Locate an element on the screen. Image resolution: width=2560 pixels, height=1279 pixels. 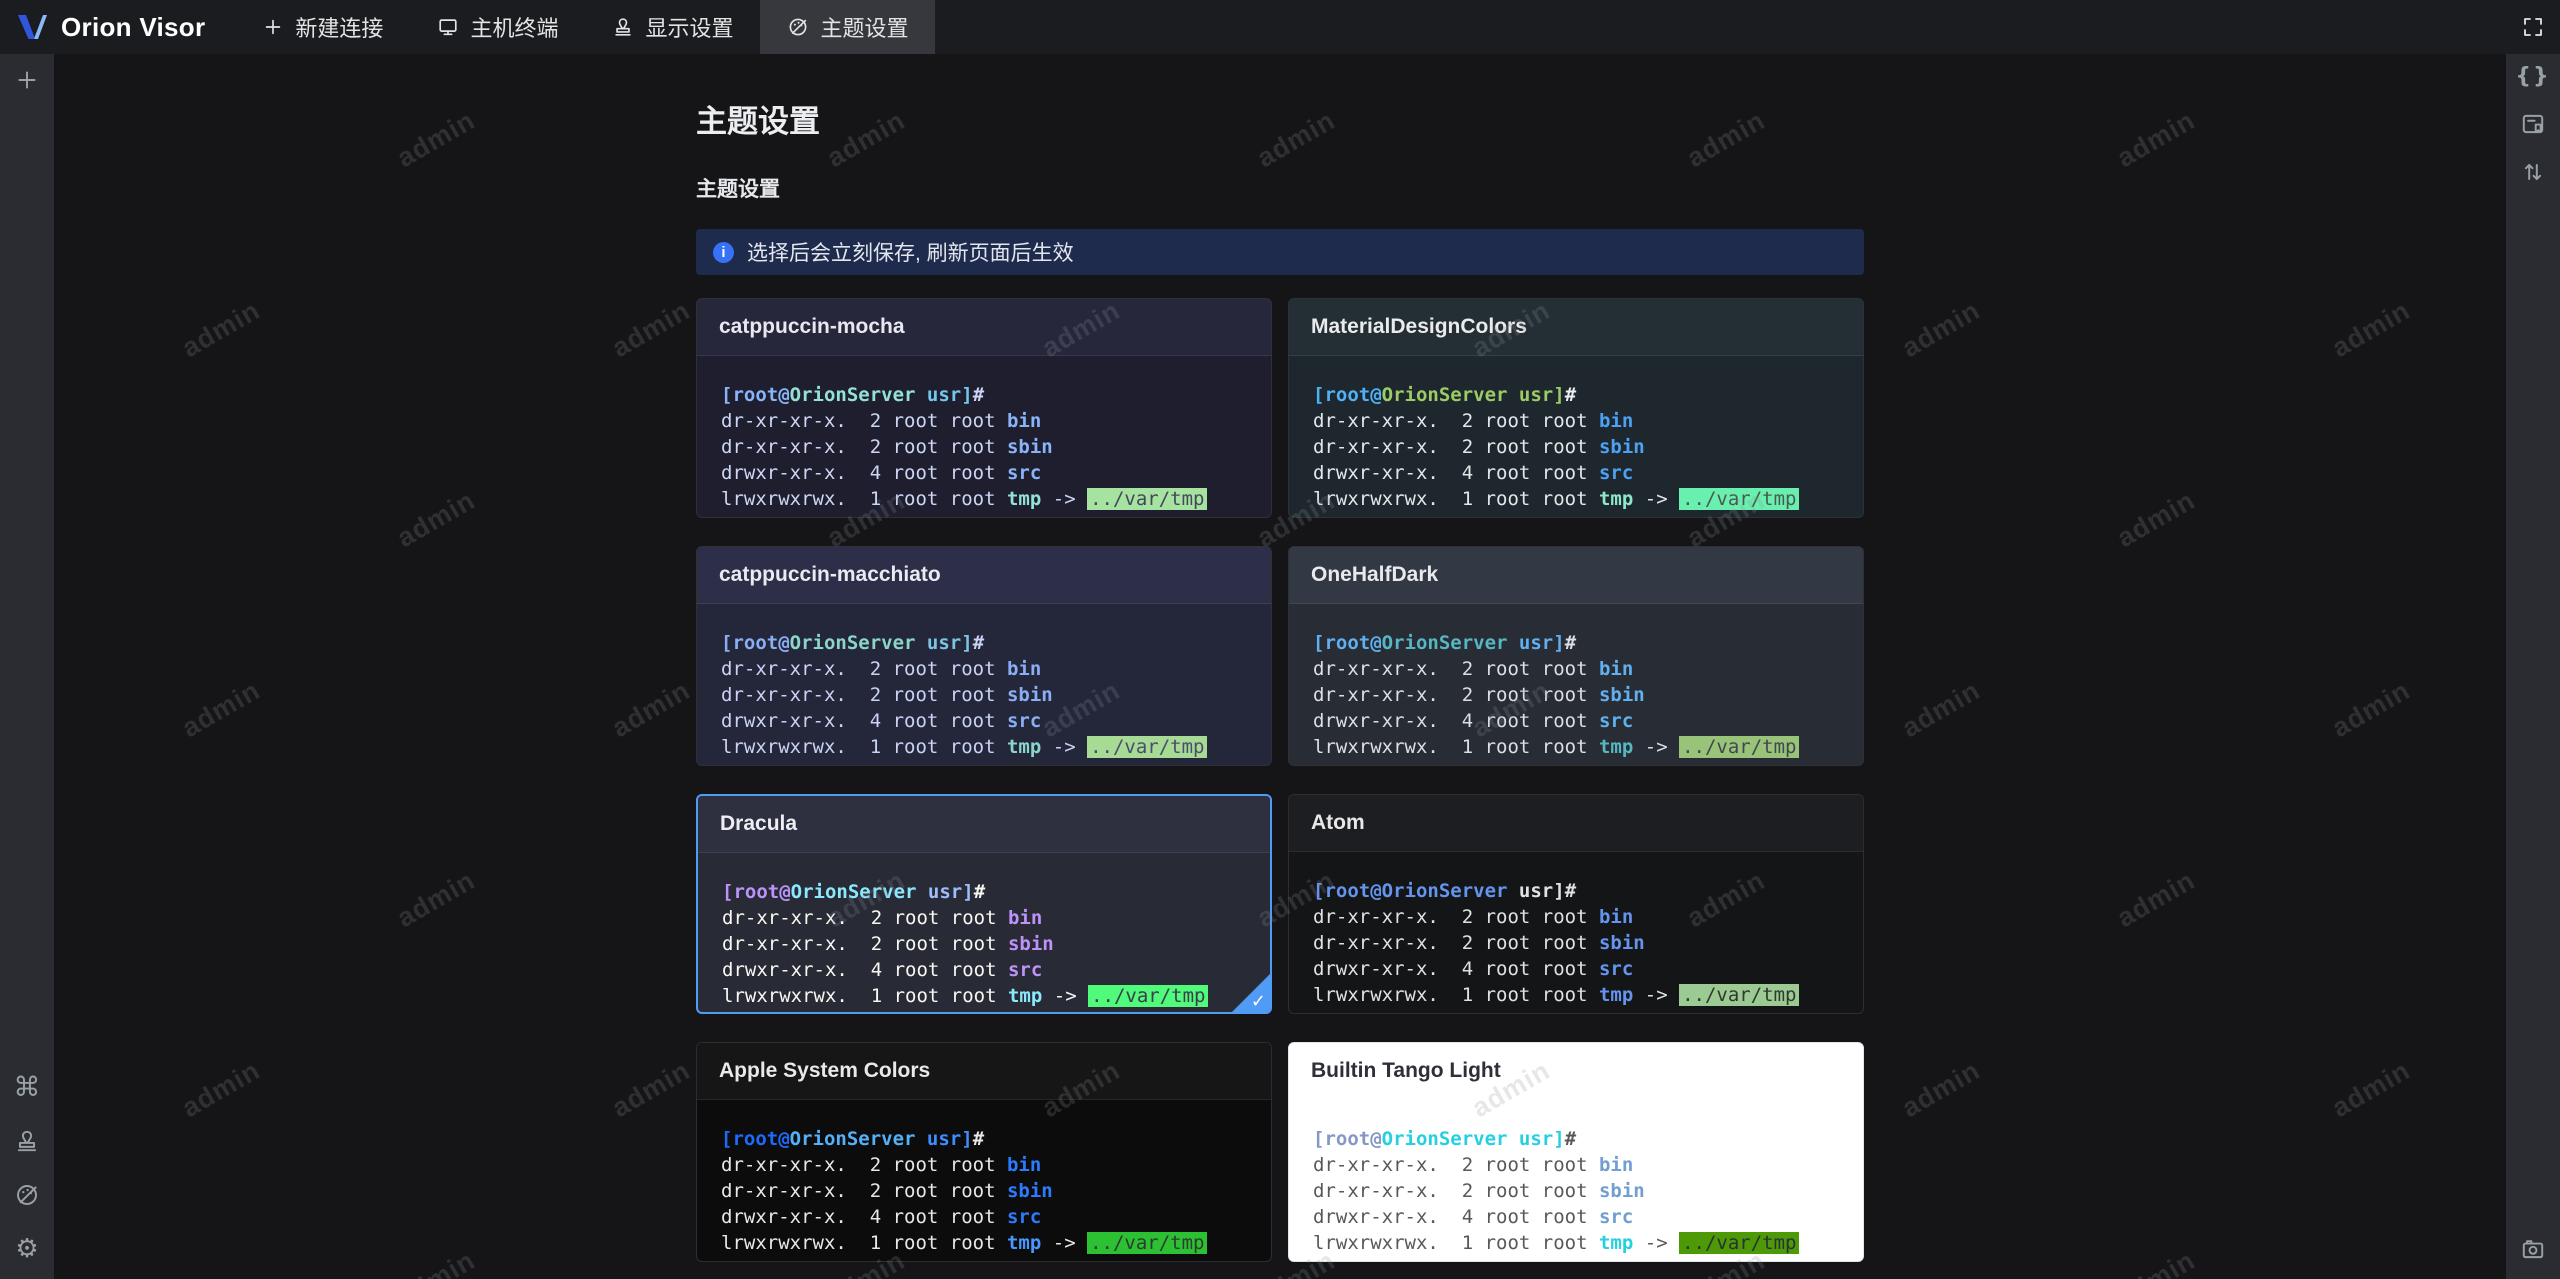
screenshot-button is located at coordinates (2533, 1249).